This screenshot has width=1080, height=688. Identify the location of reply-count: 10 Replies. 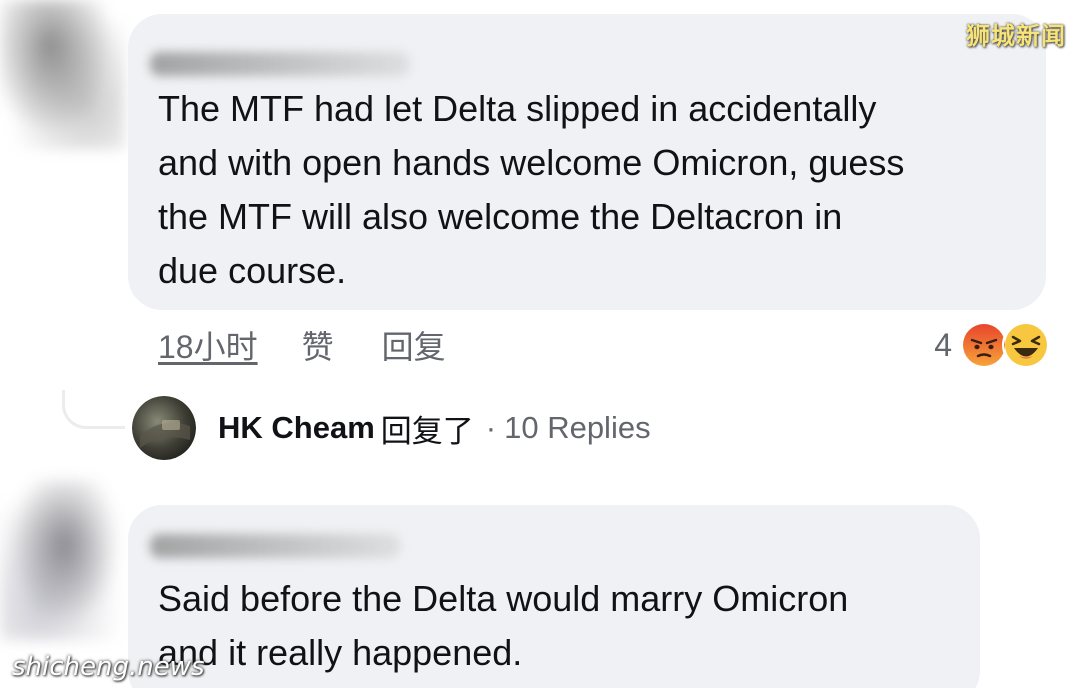
(577, 427).